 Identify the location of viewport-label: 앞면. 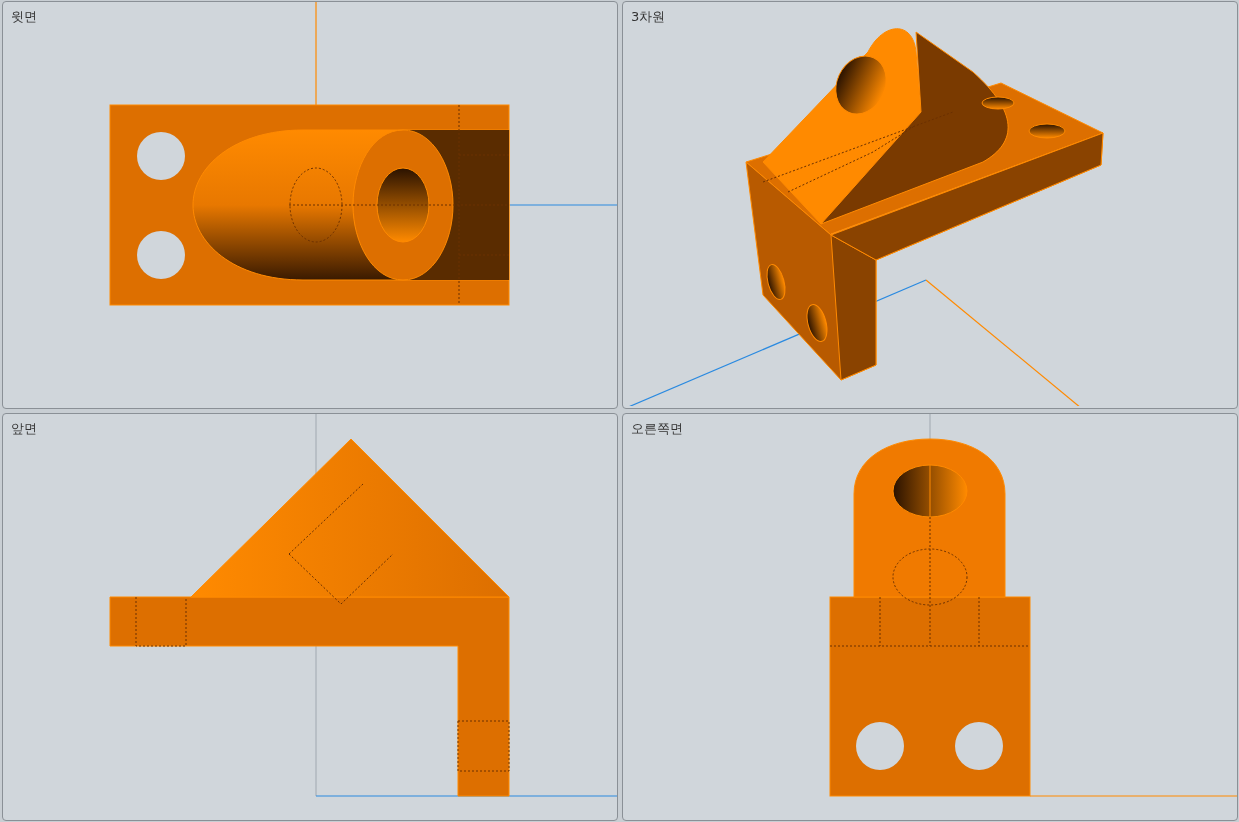
(24, 429).